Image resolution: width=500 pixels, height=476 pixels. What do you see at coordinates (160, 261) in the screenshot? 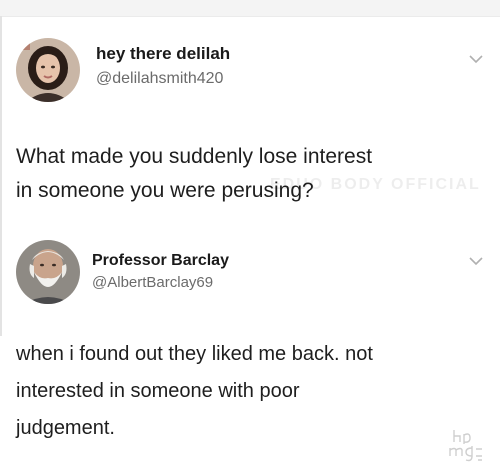
I see `display-name: Professor Barclay` at bounding box center [160, 261].